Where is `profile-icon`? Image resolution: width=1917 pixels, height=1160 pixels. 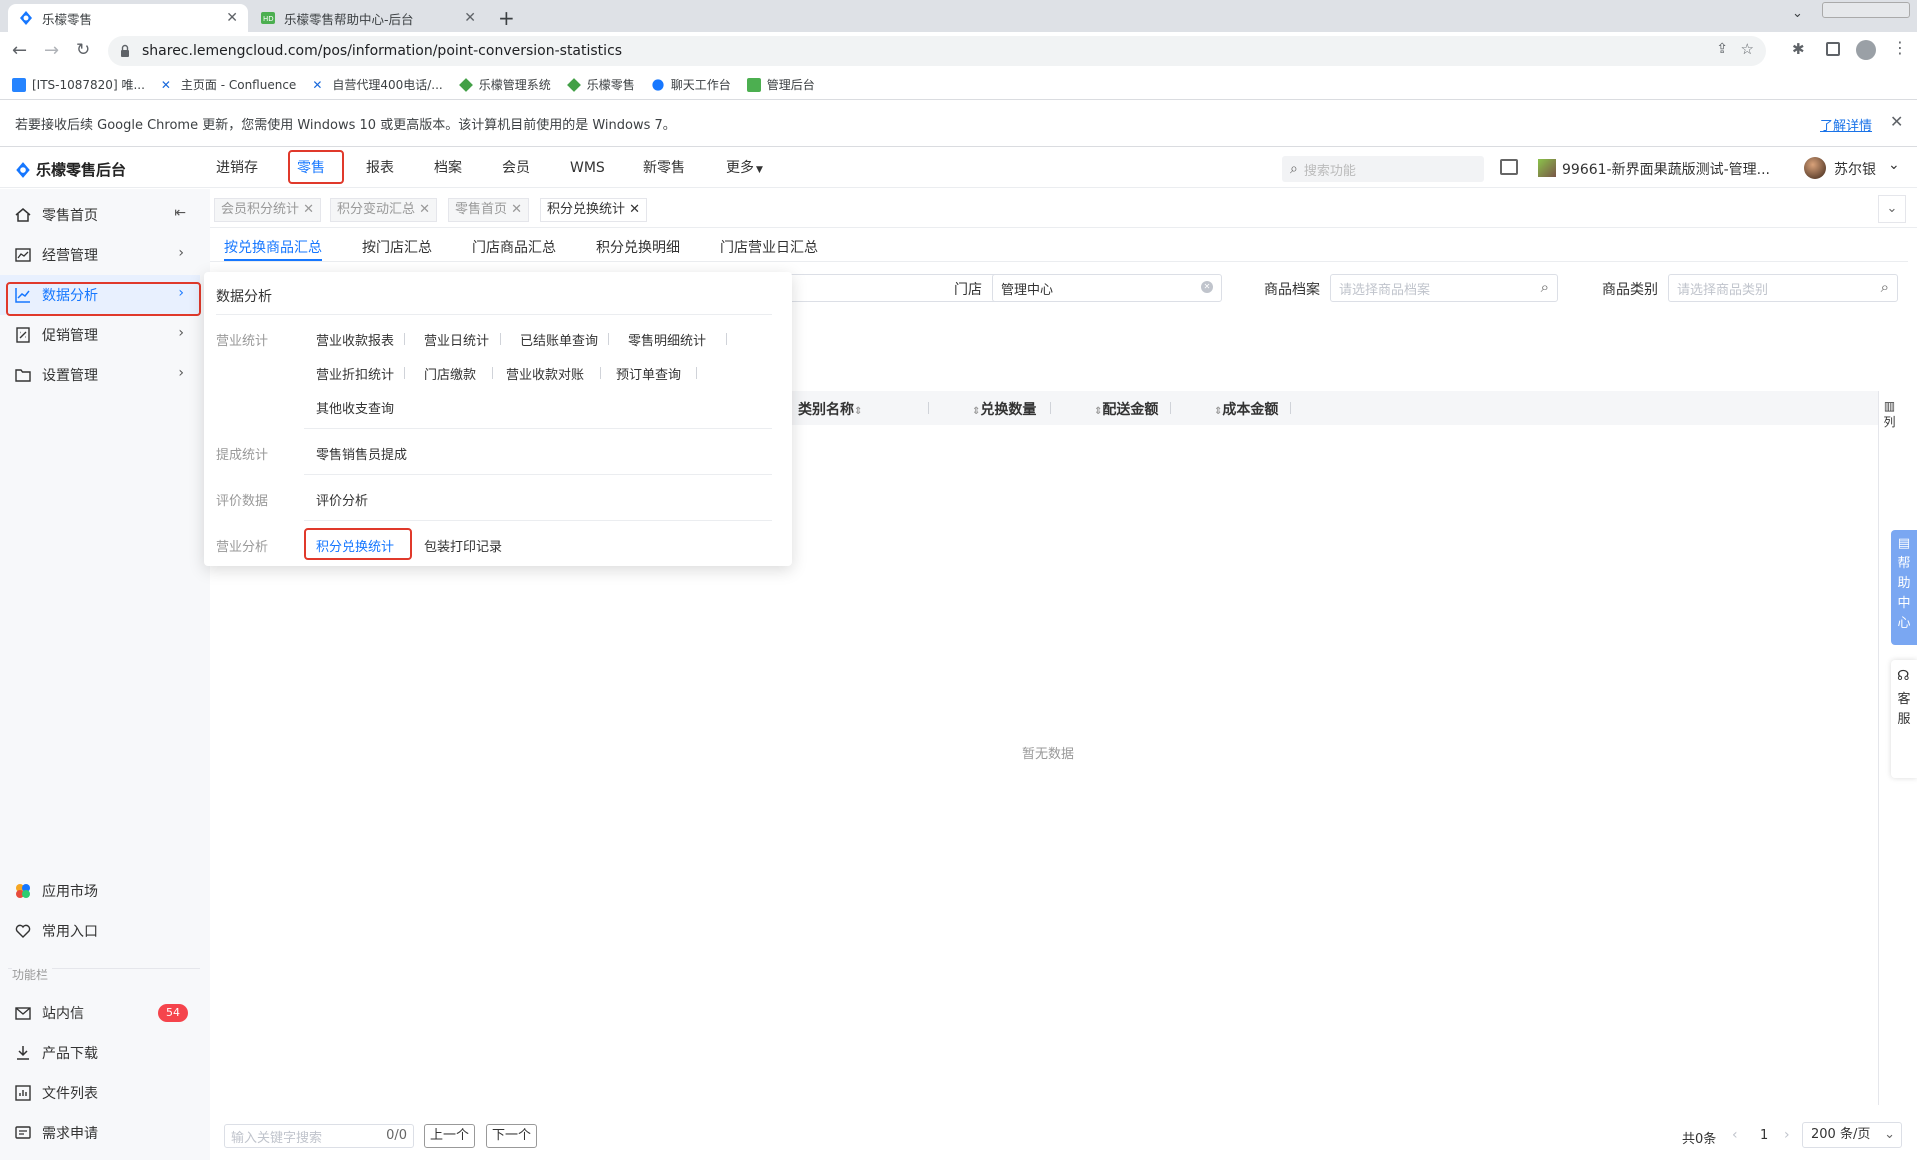 profile-icon is located at coordinates (1866, 50).